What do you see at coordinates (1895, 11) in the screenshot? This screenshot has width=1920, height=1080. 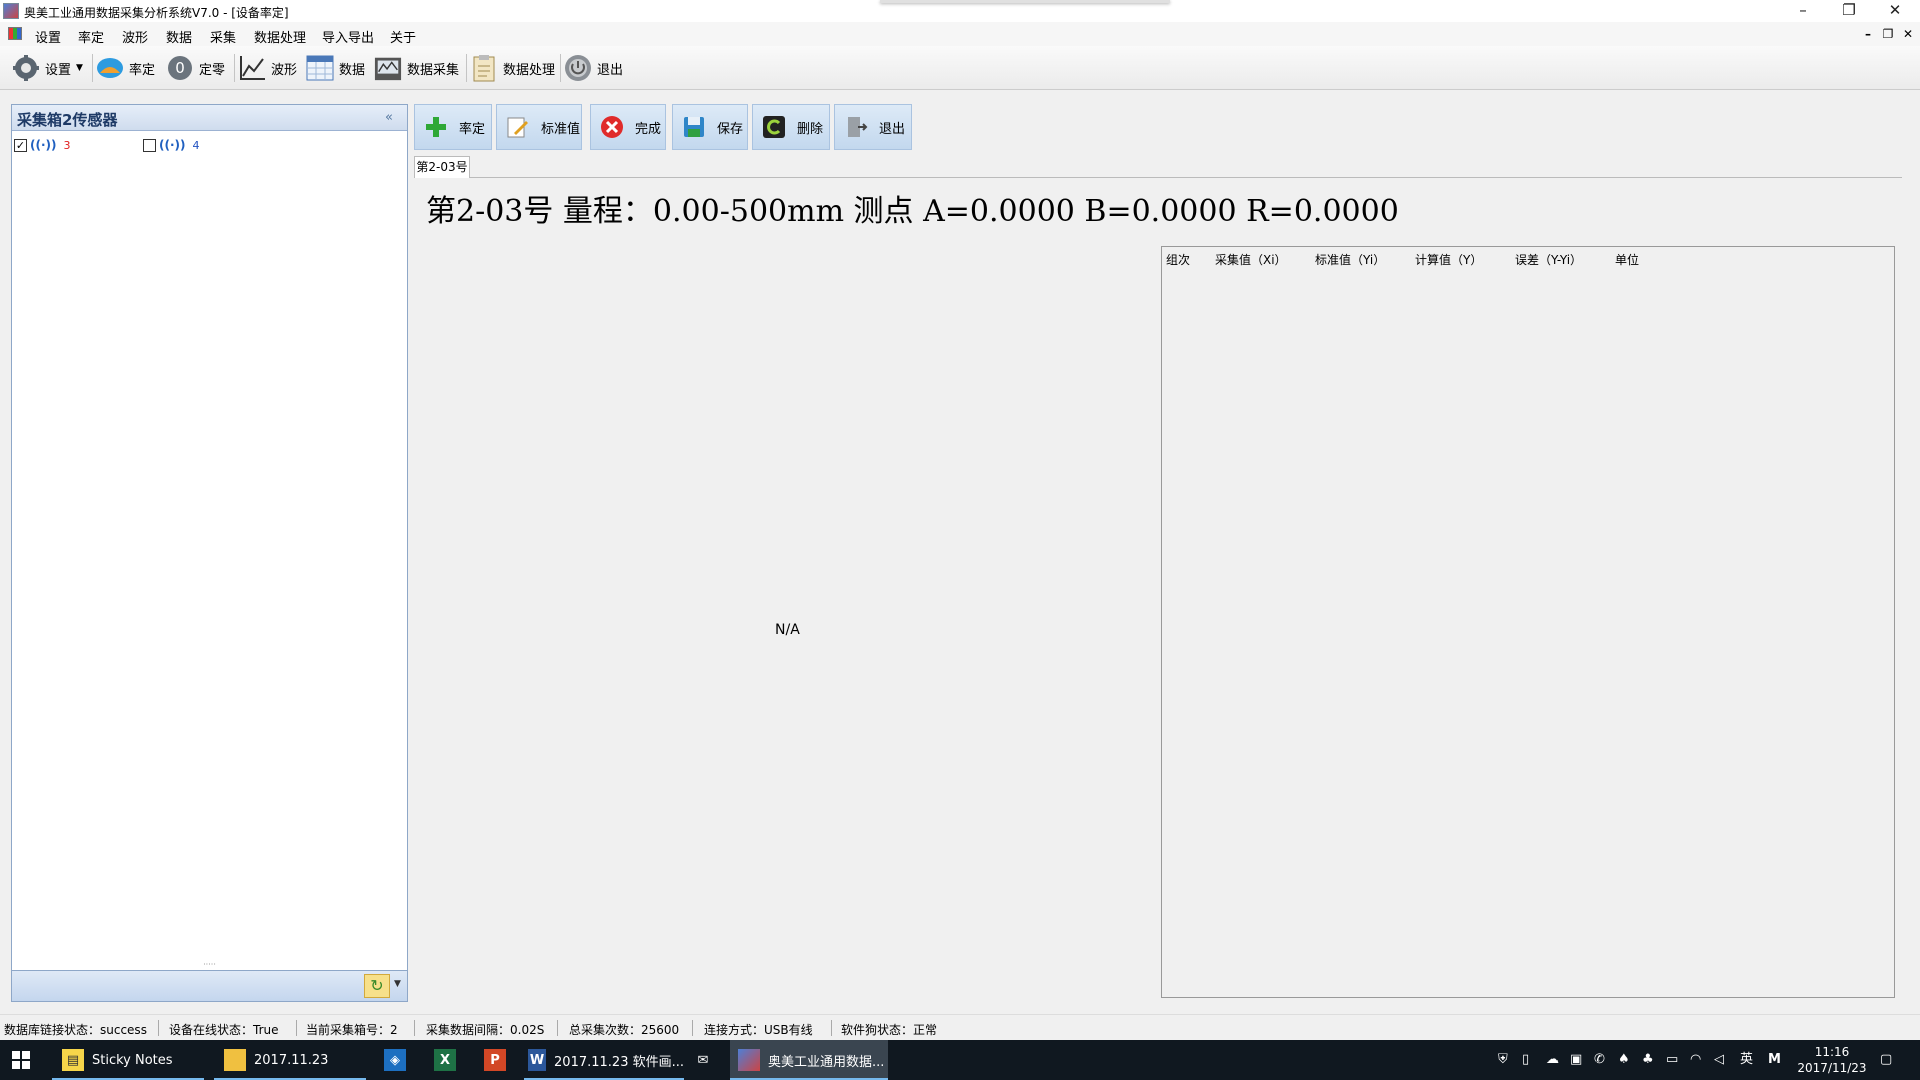 I see `close-button: ✕` at bounding box center [1895, 11].